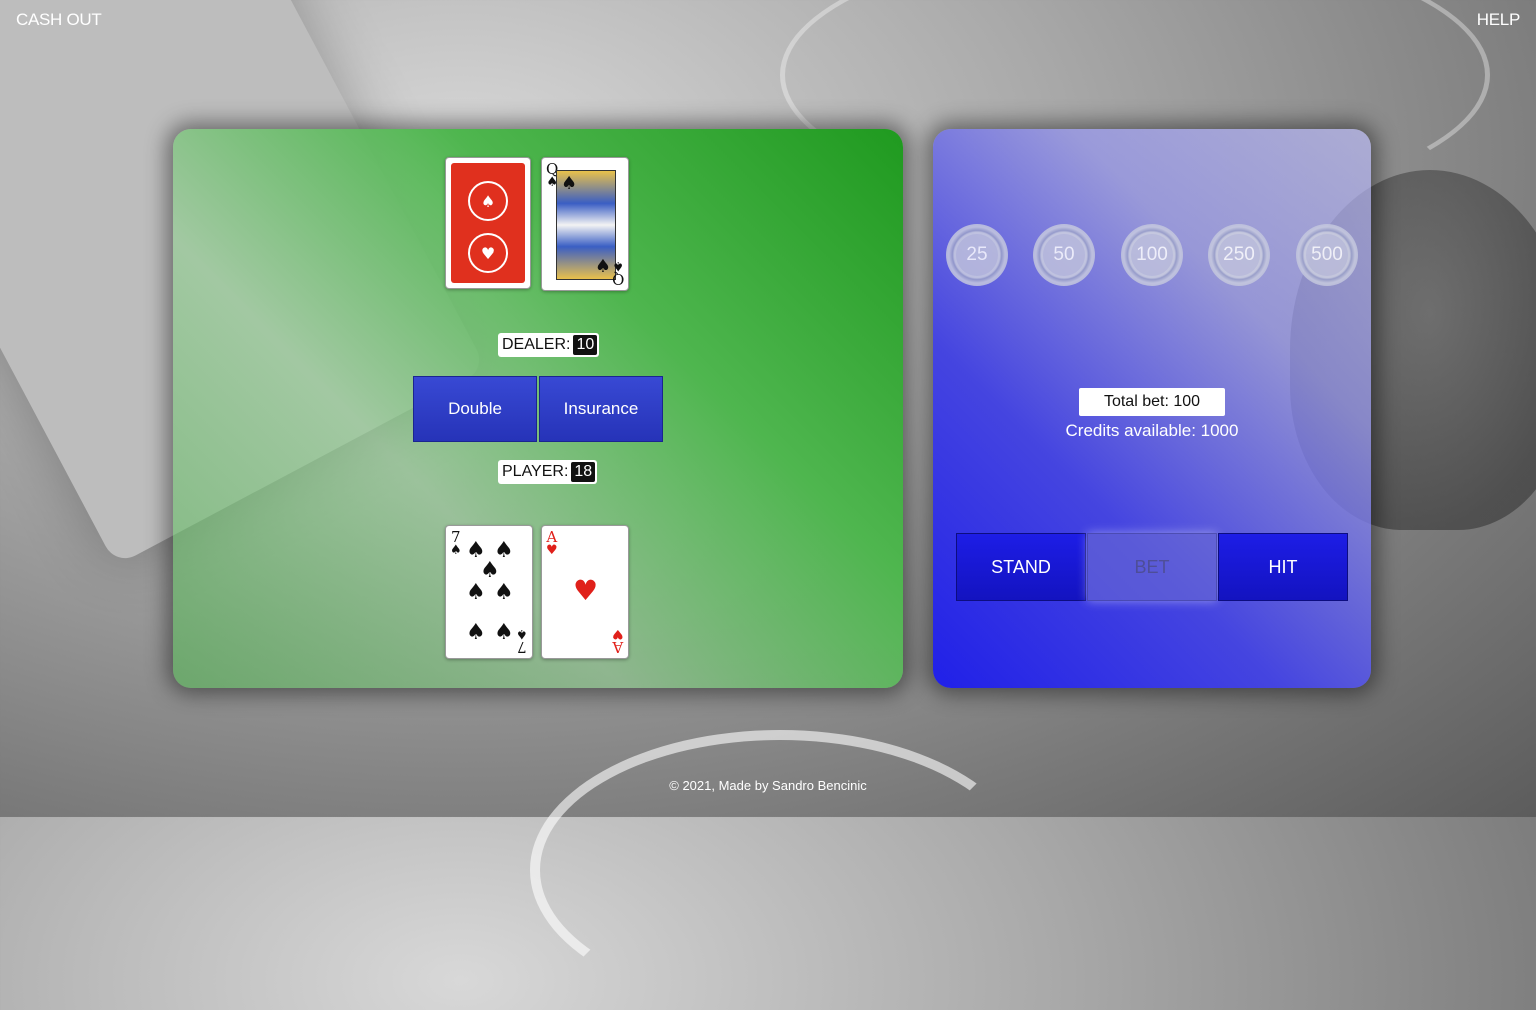 The image size is (1536, 1010). I want to click on card-corner: Q ♠, so click(618, 273).